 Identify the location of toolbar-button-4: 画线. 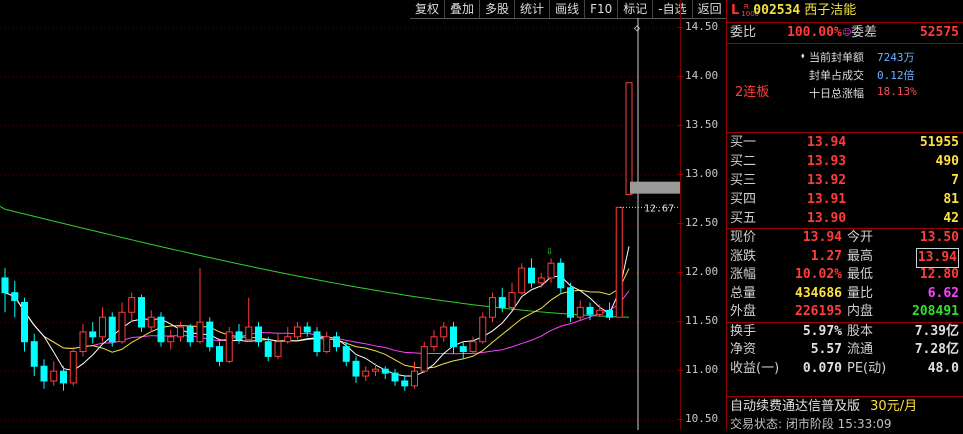
(566, 9).